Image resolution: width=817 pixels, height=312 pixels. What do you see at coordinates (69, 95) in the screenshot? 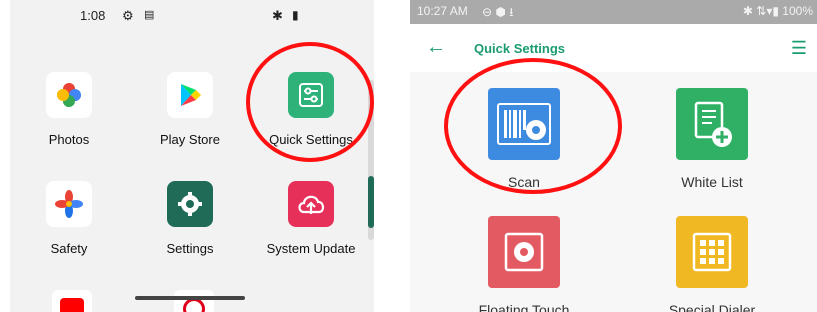
I see `photos-icon` at bounding box center [69, 95].